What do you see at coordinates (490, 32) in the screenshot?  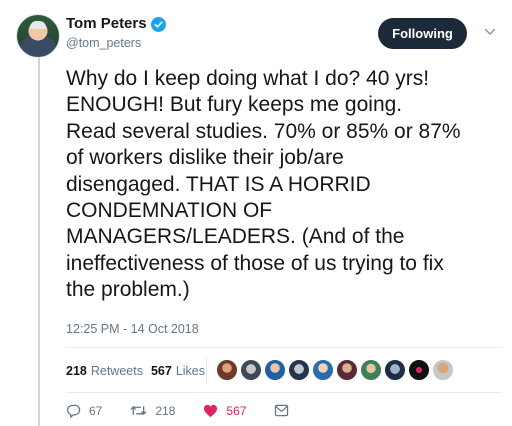 I see `chevron-down-icon` at bounding box center [490, 32].